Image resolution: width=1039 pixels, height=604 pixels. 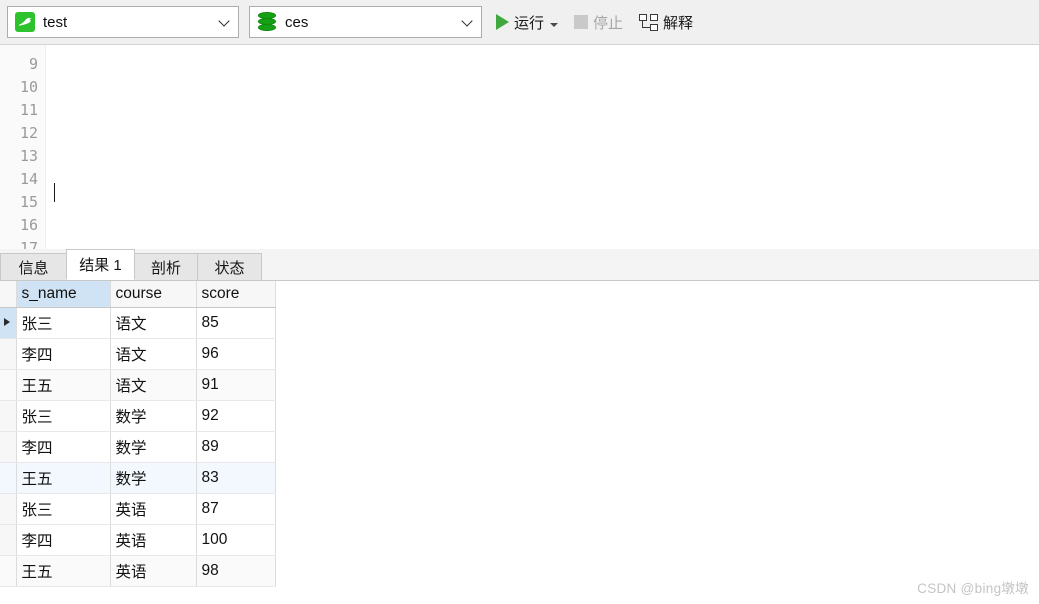 I want to click on line-number: 10, so click(x=28, y=87).